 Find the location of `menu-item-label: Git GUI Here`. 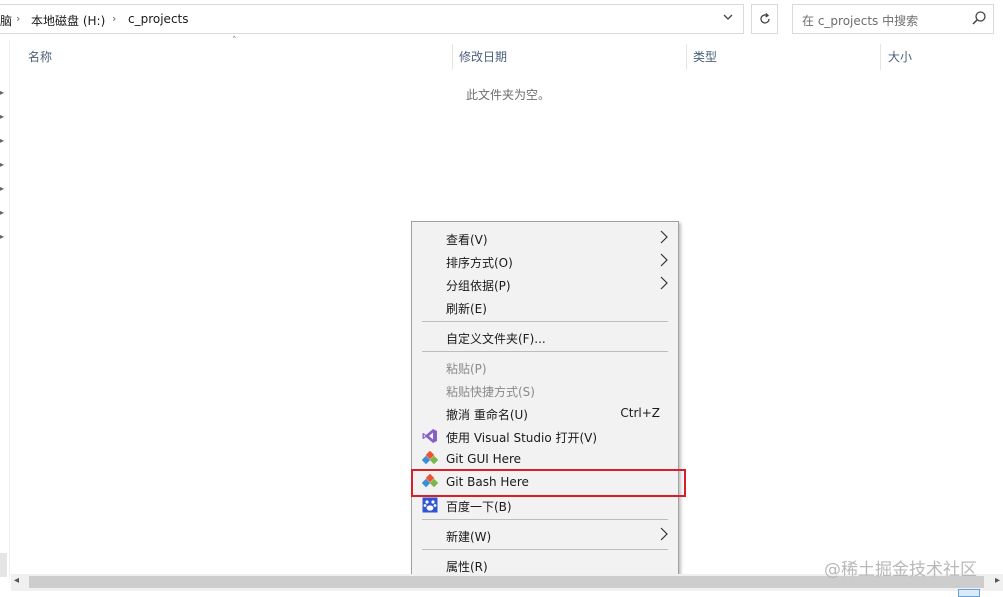

menu-item-label: Git GUI Here is located at coordinates (484, 459).